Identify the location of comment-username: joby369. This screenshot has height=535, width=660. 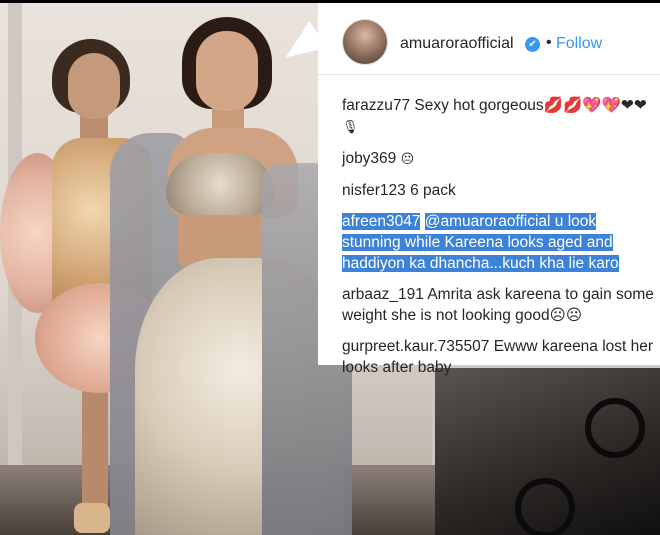
(369, 158).